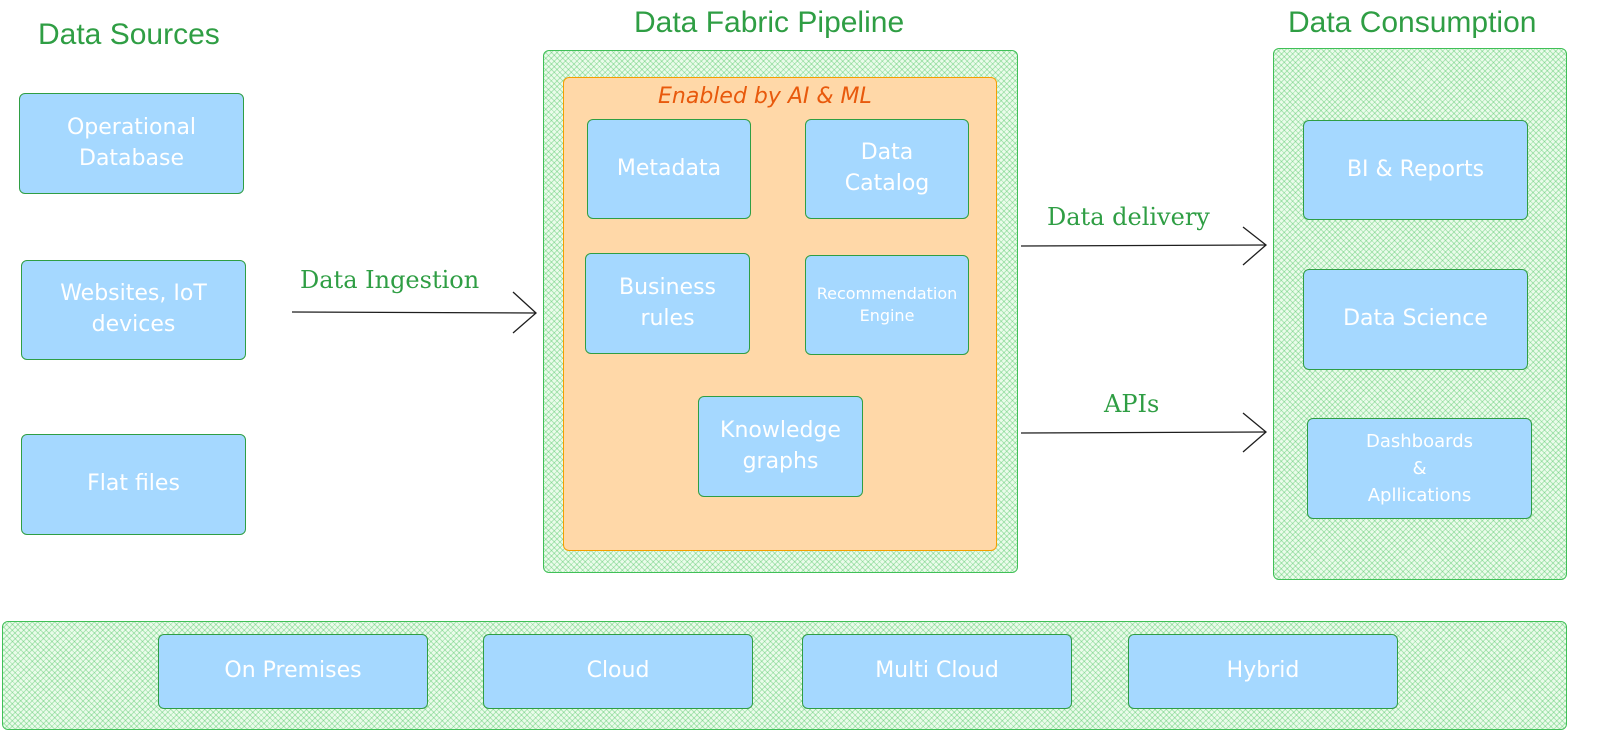 The image size is (1600, 745). Describe the element at coordinates (414, 312) in the screenshot. I see `ingestion-arrow` at that location.